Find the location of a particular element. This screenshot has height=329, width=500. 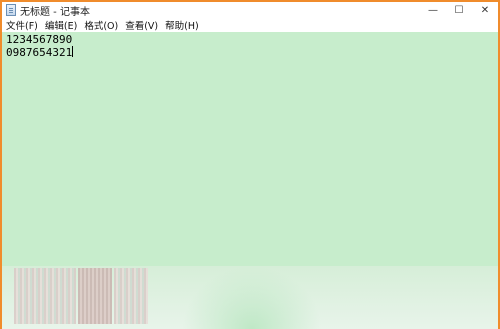

title-bar: 无标题 - 记事本 — ☐ ✕ is located at coordinates (250, 10).